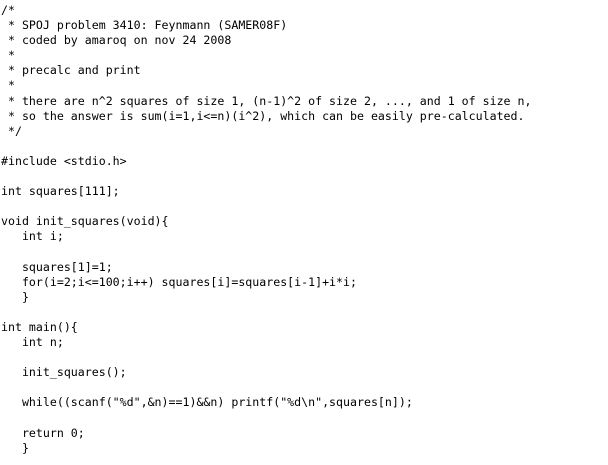  What do you see at coordinates (85, 221) in the screenshot?
I see `code-line: void init_squares(void){` at bounding box center [85, 221].